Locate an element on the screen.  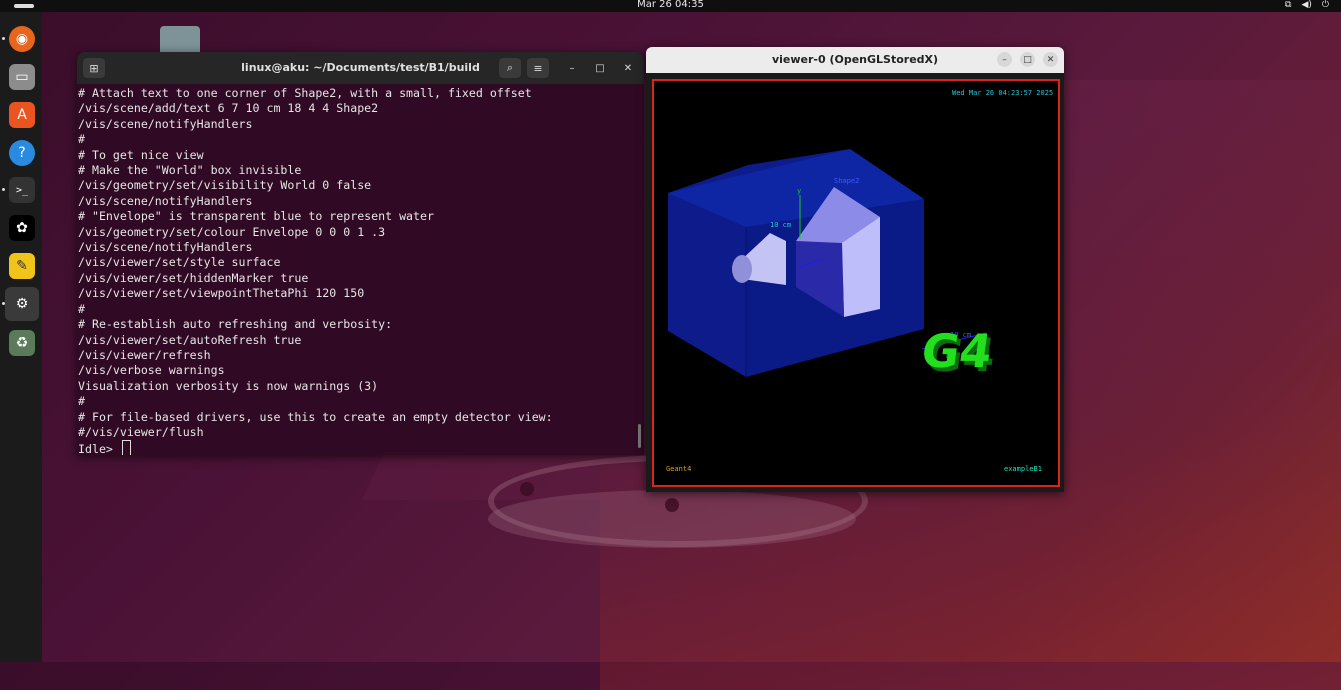
terminal-line: /vis/verbose warnings is located at coordinates (151, 370).